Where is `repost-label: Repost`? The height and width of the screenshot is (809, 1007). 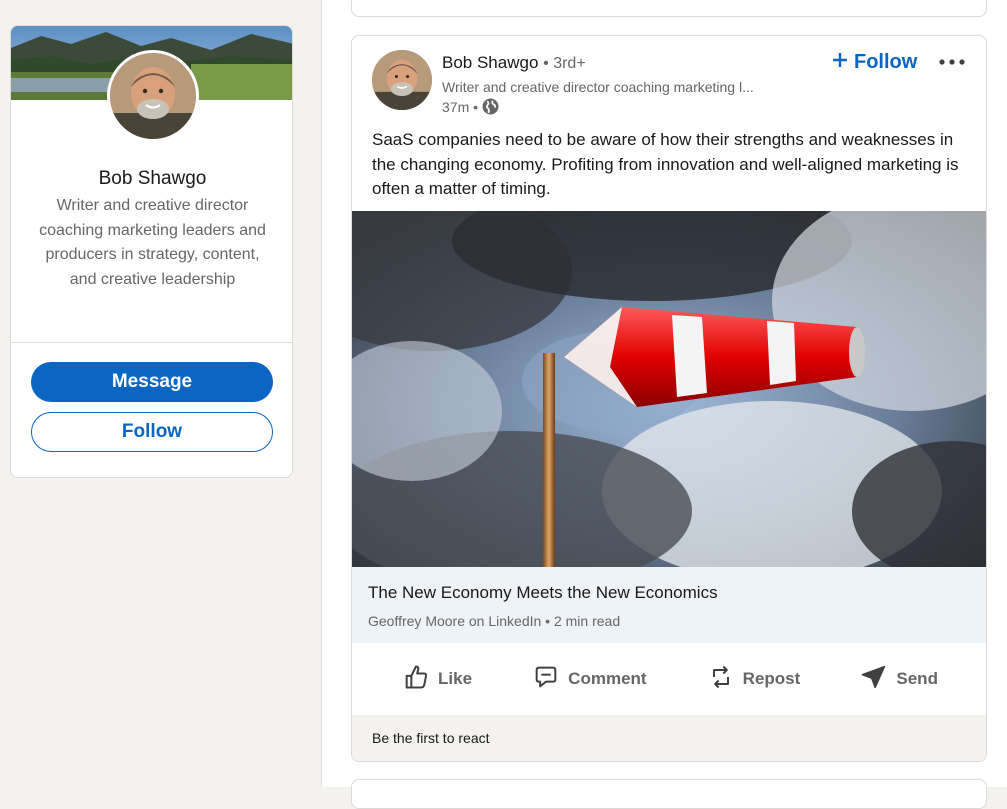
repost-label: Repost is located at coordinates (771, 678).